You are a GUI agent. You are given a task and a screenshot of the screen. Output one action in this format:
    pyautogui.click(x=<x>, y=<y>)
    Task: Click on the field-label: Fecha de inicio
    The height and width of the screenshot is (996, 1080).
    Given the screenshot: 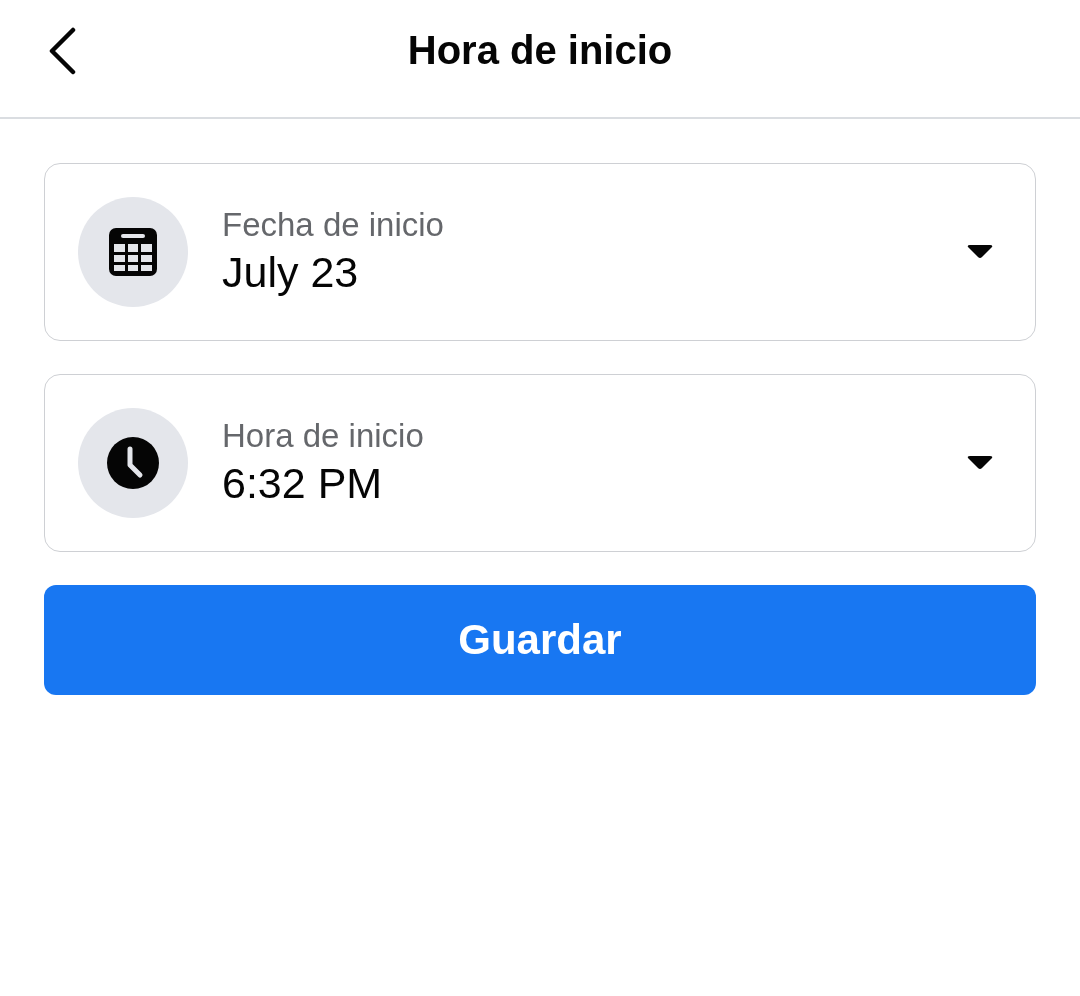 What is the action you would take?
    pyautogui.click(x=333, y=225)
    